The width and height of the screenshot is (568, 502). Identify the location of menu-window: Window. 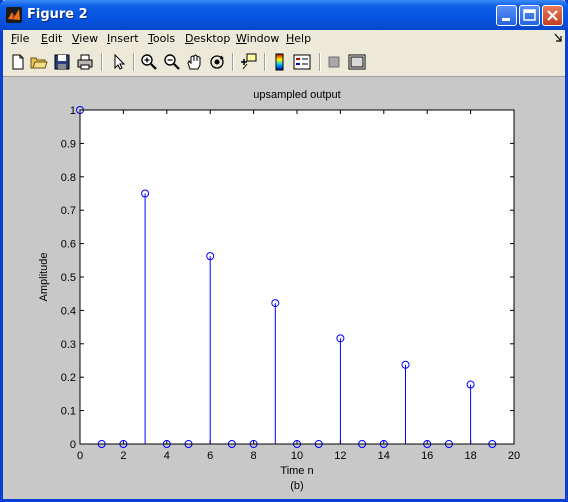
(257, 38).